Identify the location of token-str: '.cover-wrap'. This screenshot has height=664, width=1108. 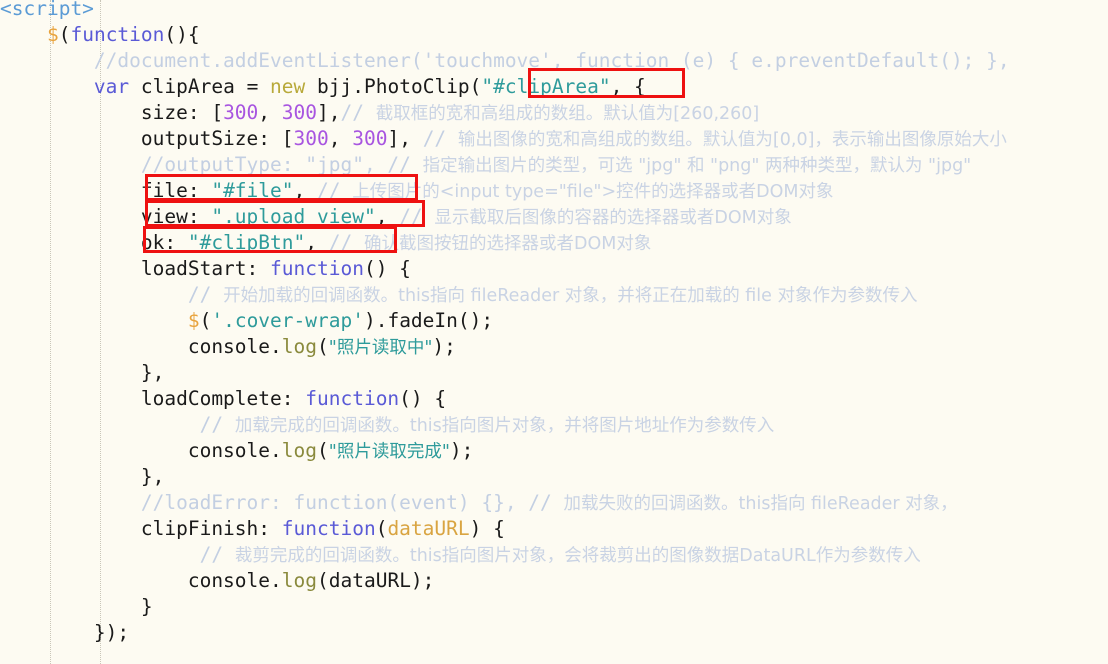
(287, 320).